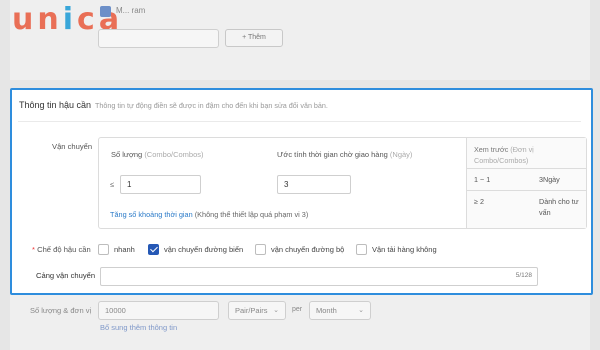 The height and width of the screenshot is (350, 600). Describe the element at coordinates (523, 275) in the screenshot. I see `character-counter: 5/128` at that location.